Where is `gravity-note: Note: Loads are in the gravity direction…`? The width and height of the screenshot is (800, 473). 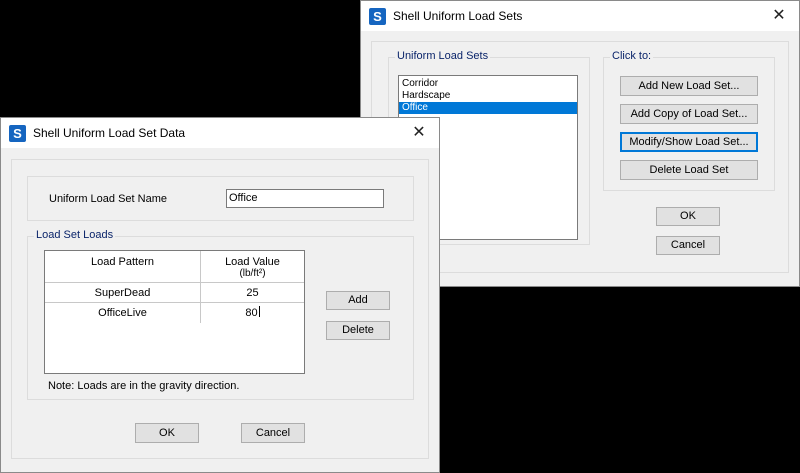
gravity-note: Note: Loads are in the gravity direction… is located at coordinates (144, 386).